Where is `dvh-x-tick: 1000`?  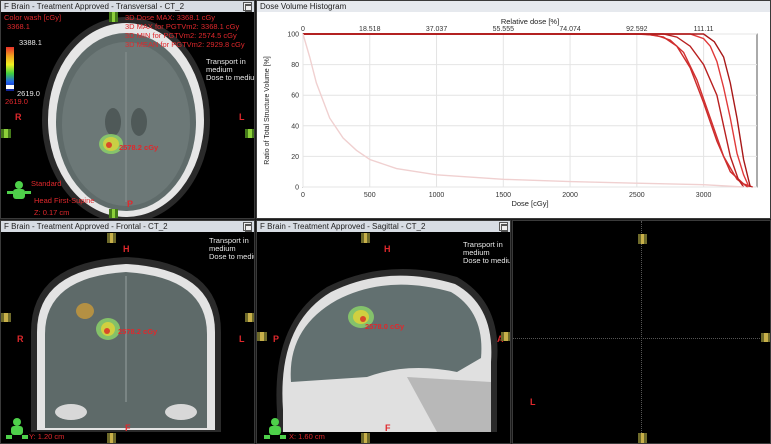 dvh-x-tick: 1000 is located at coordinates (437, 195).